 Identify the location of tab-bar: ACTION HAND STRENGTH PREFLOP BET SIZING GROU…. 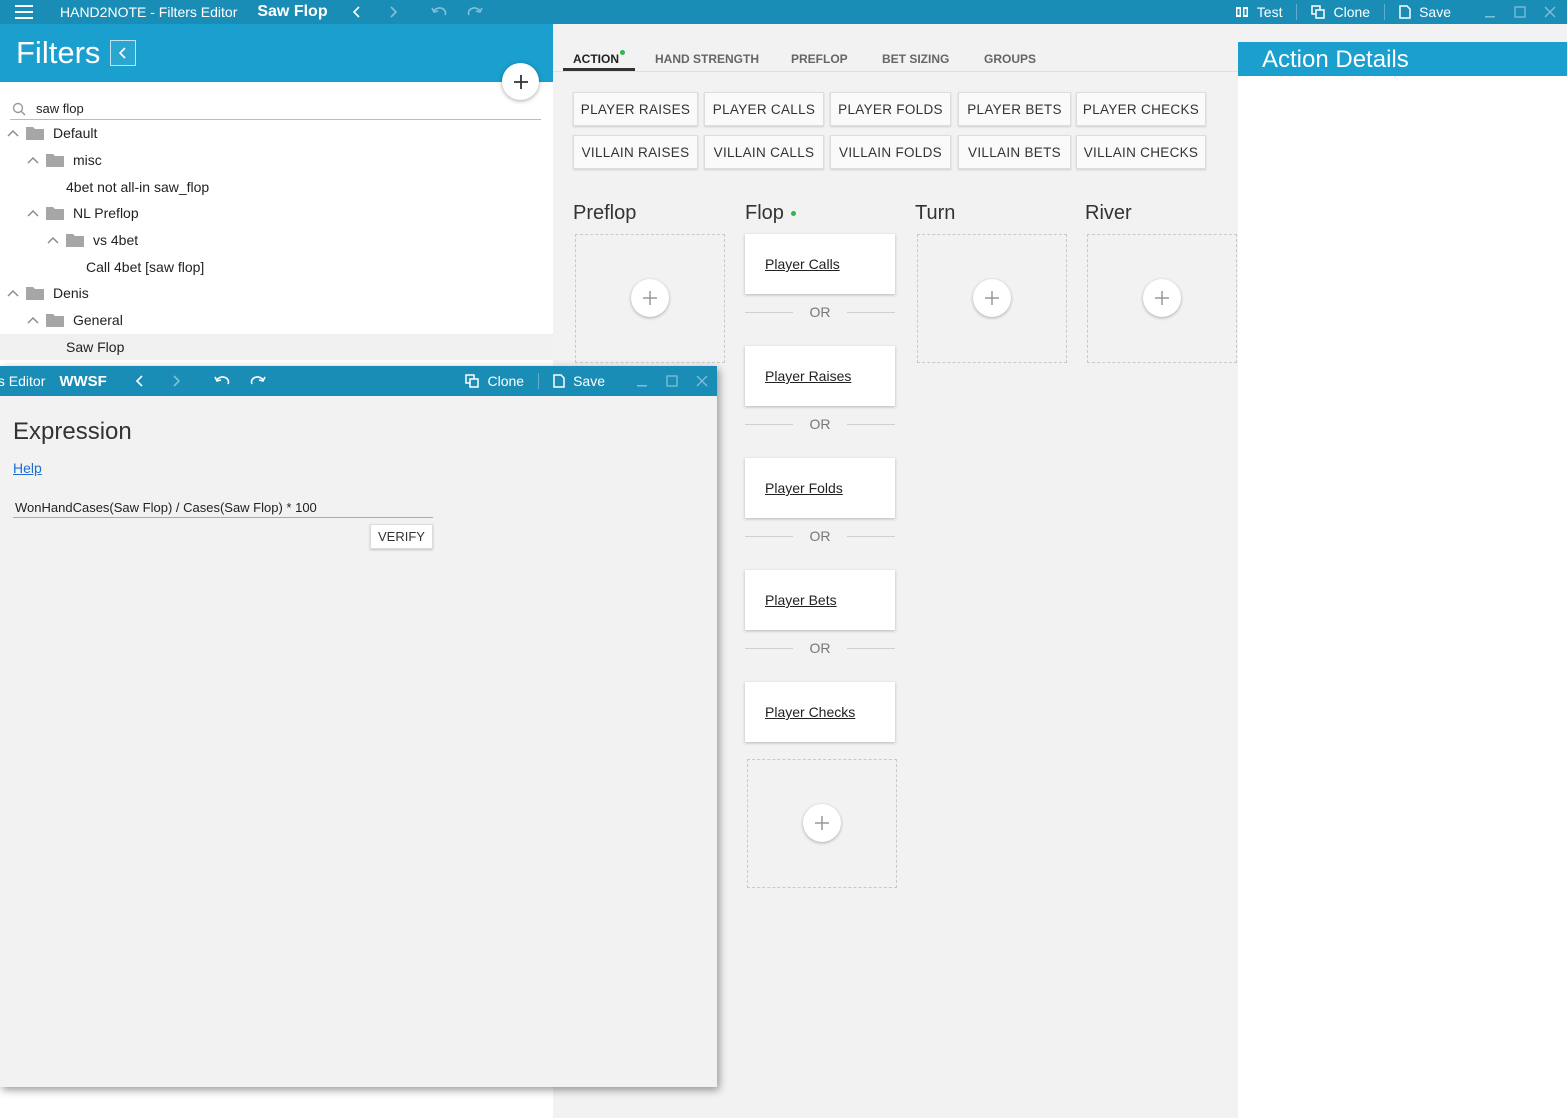
(895, 57).